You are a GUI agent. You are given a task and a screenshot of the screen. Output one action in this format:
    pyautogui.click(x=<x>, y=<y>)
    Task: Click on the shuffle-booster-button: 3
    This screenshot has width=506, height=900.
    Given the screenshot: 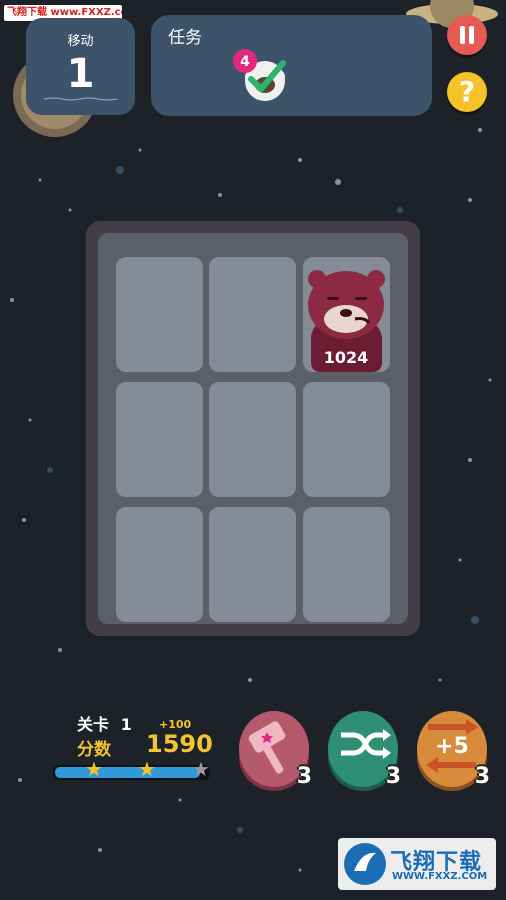 What is the action you would take?
    pyautogui.click(x=364, y=748)
    